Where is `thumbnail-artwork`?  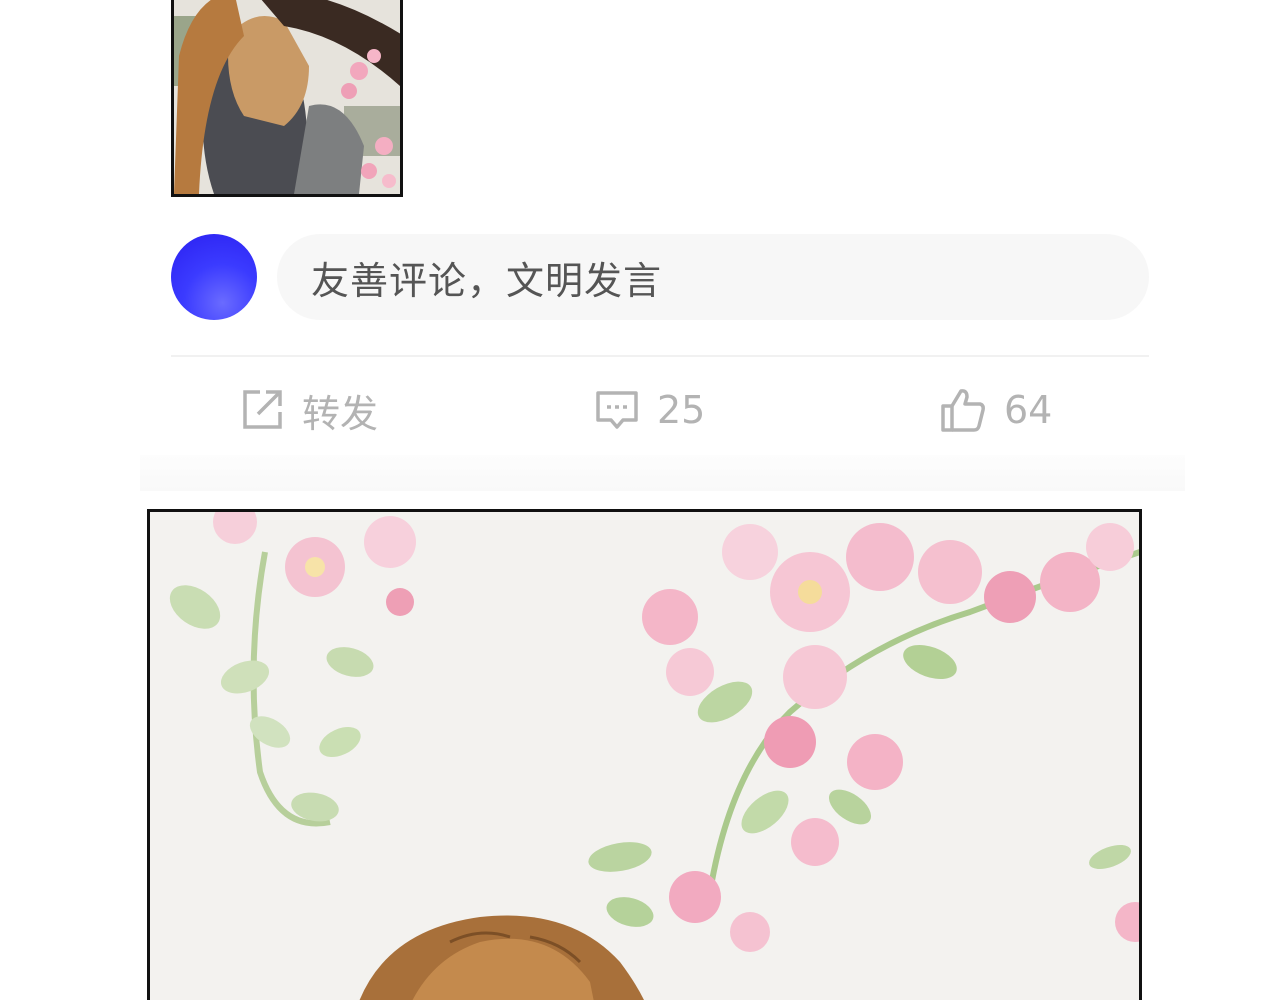
thumbnail-artwork is located at coordinates (287, 97).